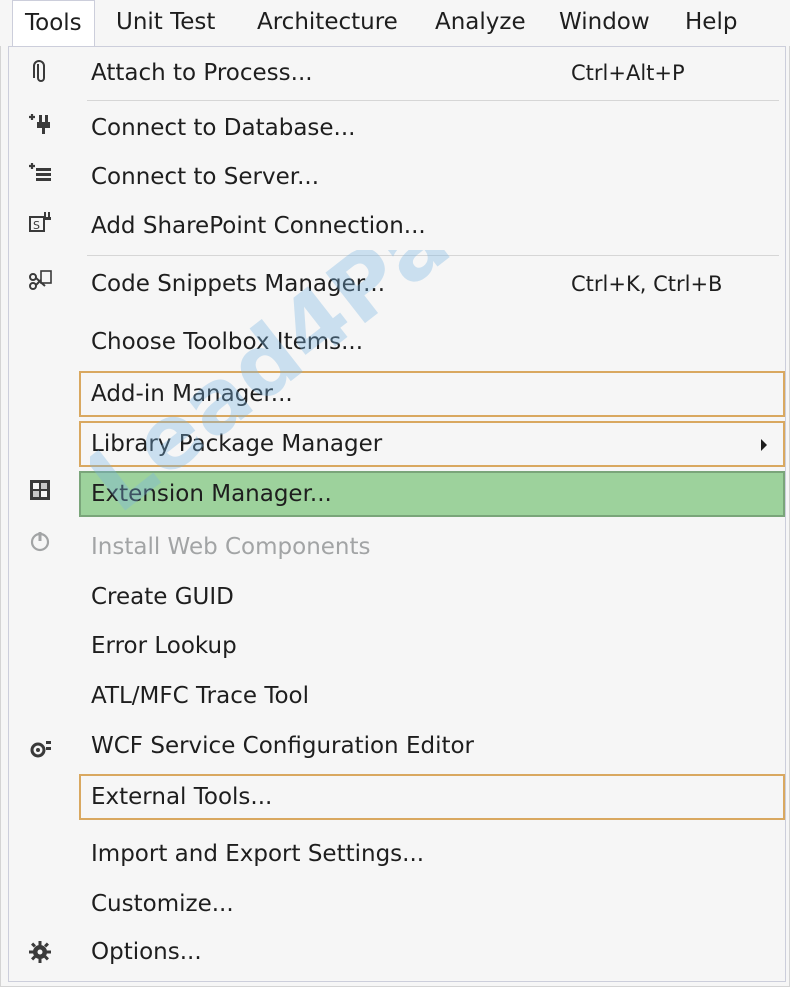  I want to click on menu-item-label: ATL/MFC Trace Tool, so click(200, 696).